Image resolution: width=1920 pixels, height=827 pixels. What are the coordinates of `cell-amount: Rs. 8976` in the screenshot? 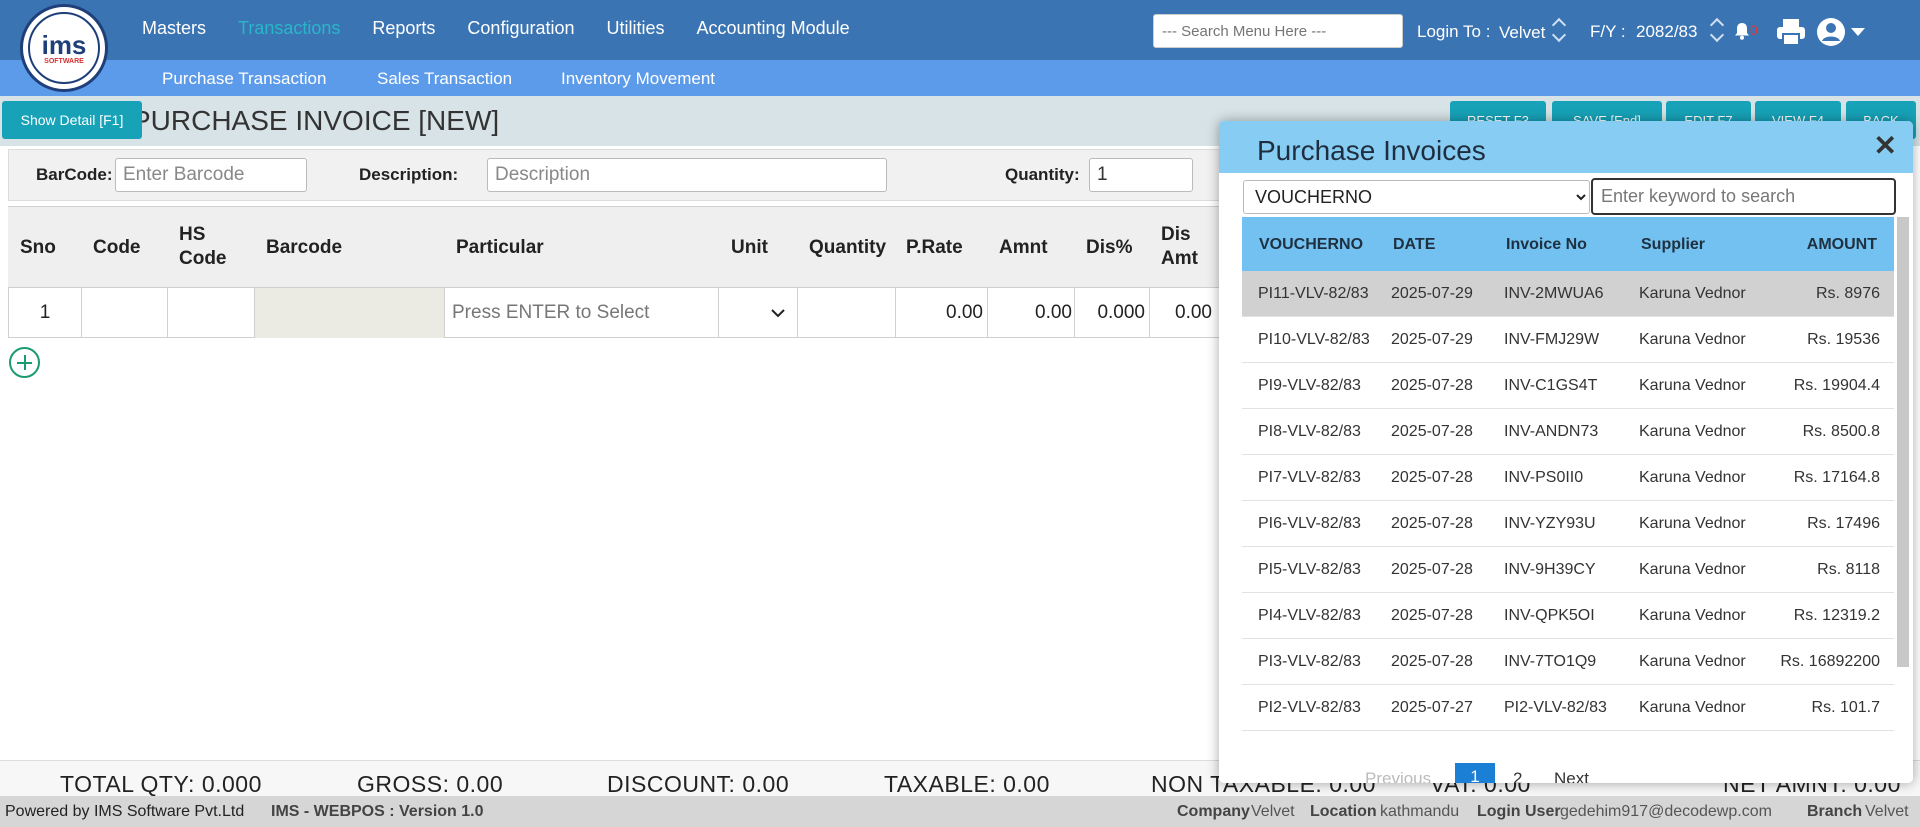 It's located at (1847, 293).